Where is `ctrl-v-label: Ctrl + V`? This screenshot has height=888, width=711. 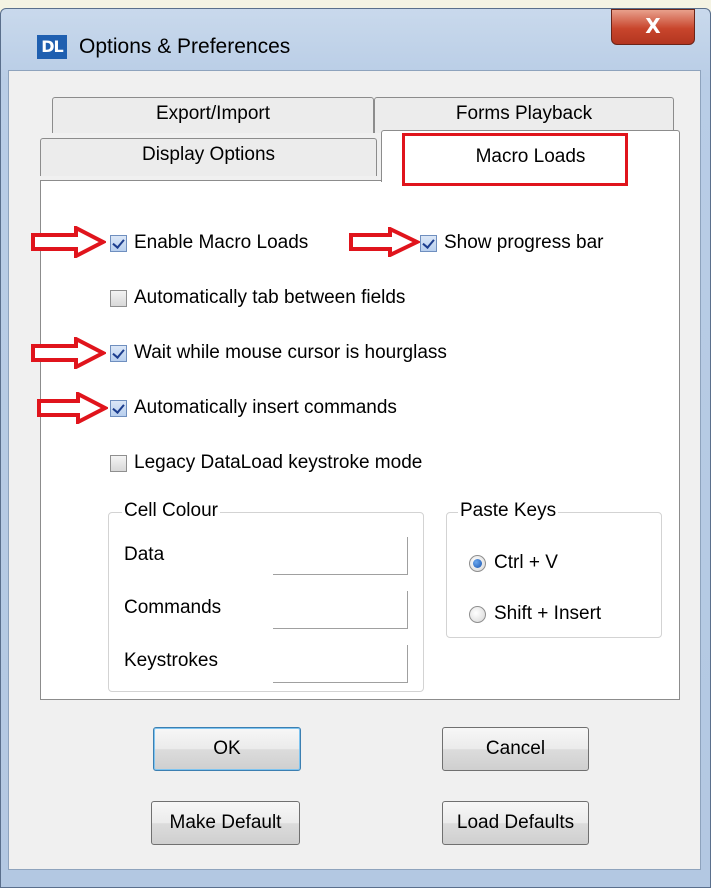
ctrl-v-label: Ctrl + V is located at coordinates (526, 562).